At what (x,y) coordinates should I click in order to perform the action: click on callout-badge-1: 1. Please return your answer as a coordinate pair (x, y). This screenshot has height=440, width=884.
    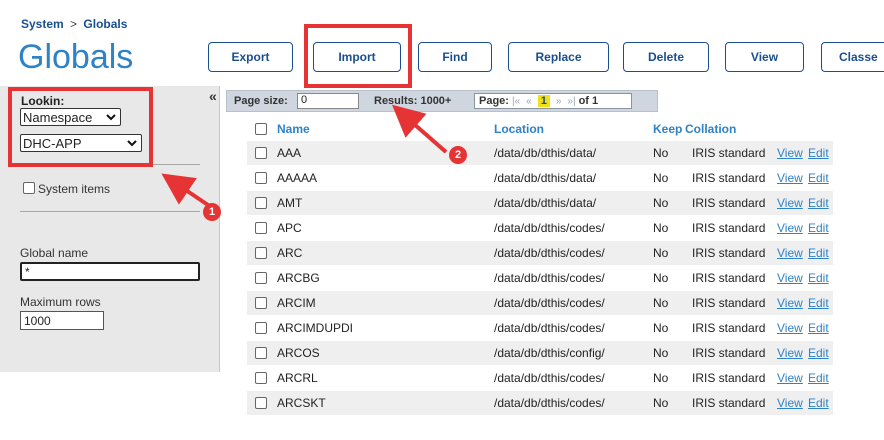
    Looking at the image, I should click on (212, 212).